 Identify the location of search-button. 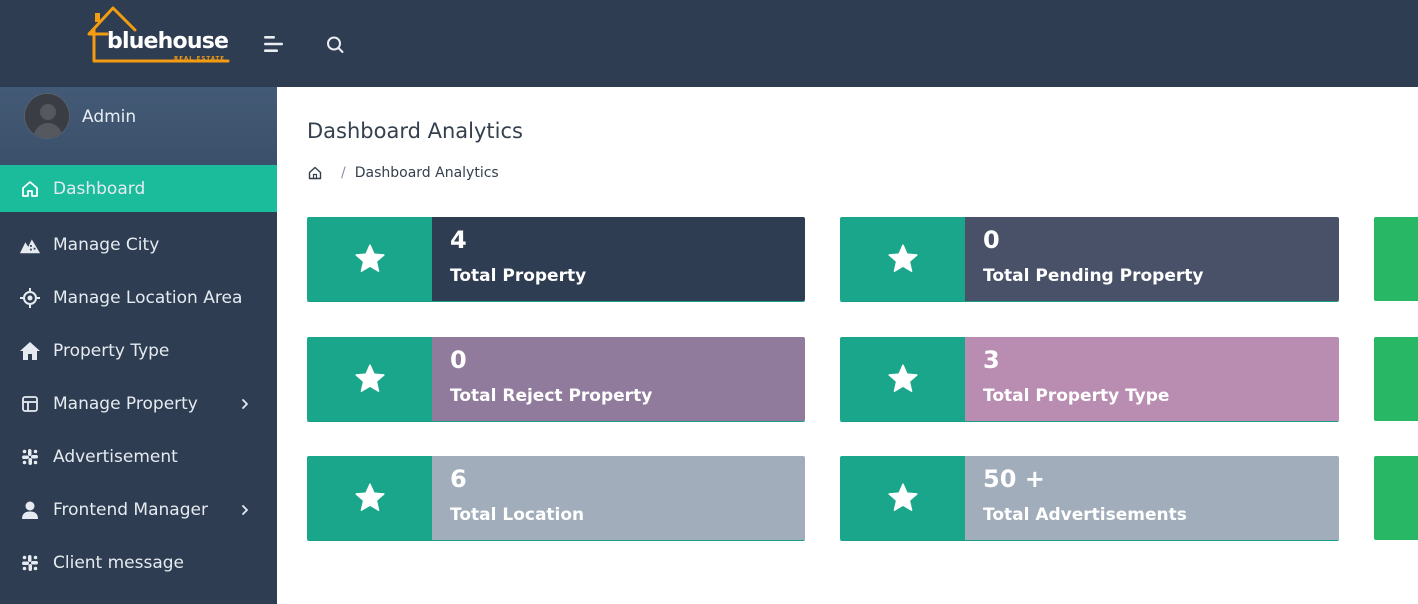
(335, 45).